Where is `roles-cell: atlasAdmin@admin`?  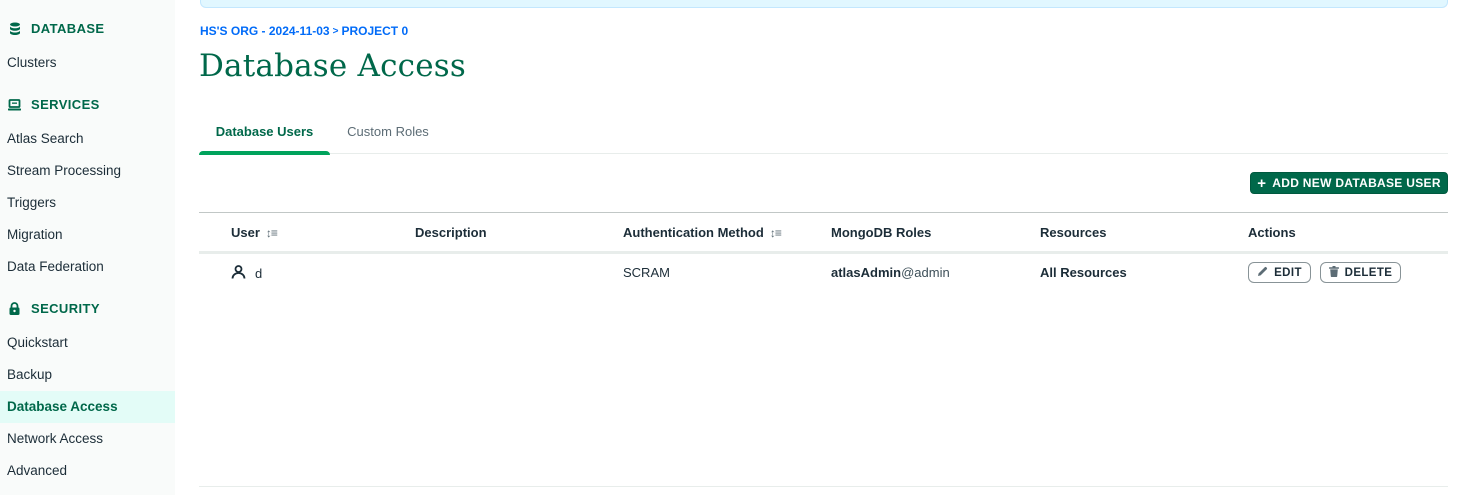
roles-cell: atlasAdmin@admin is located at coordinates (890, 272).